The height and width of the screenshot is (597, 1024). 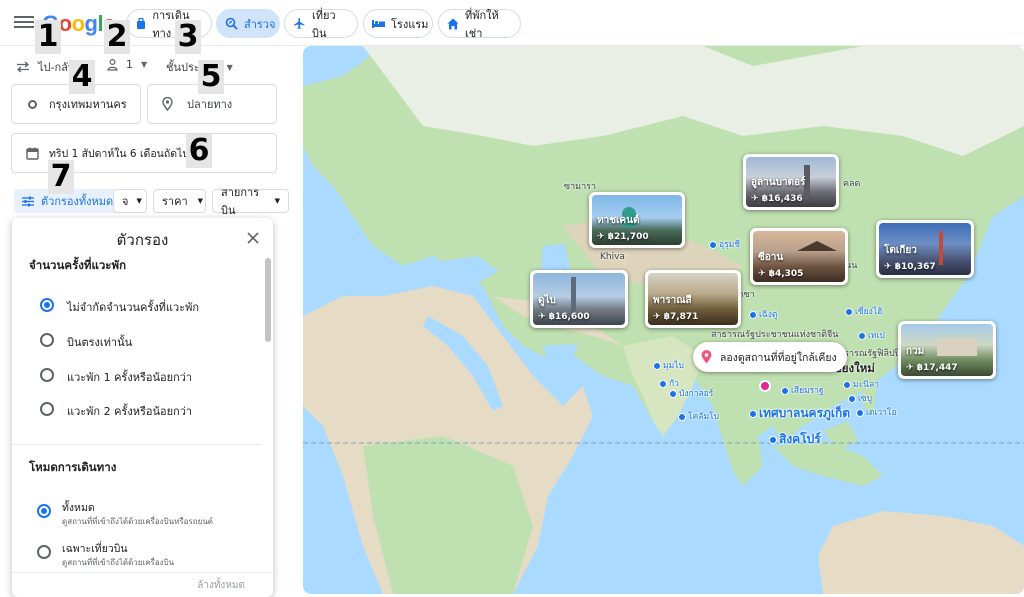 What do you see at coordinates (612, 257) in the screenshot?
I see `map-label-khiva: Khiva` at bounding box center [612, 257].